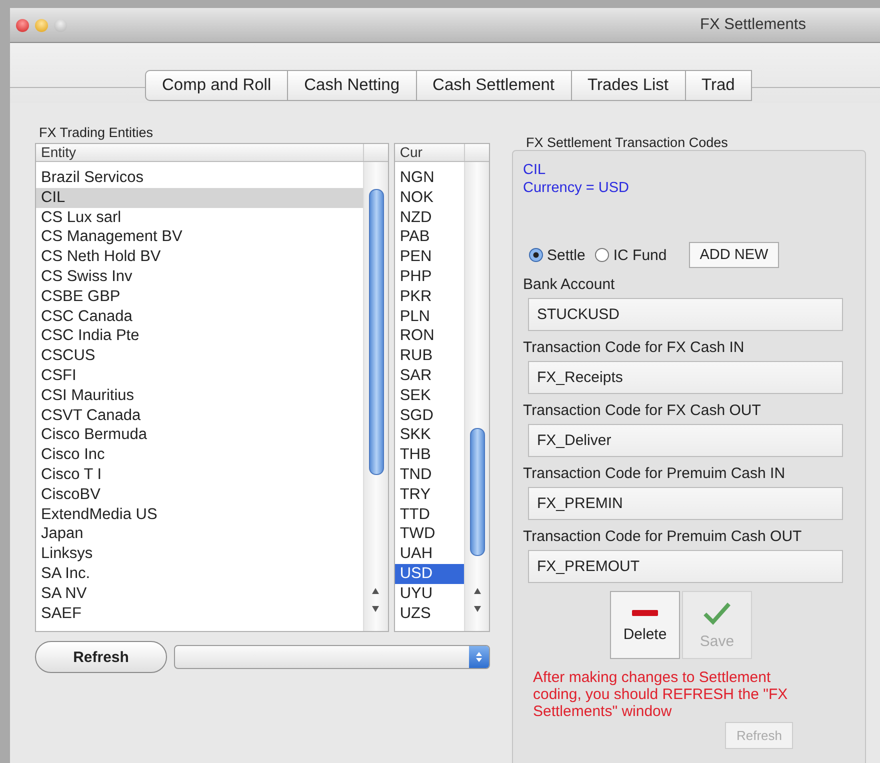 The width and height of the screenshot is (880, 763). Describe the element at coordinates (685, 314) in the screenshot. I see `input-field: STUCKUSD` at that location.